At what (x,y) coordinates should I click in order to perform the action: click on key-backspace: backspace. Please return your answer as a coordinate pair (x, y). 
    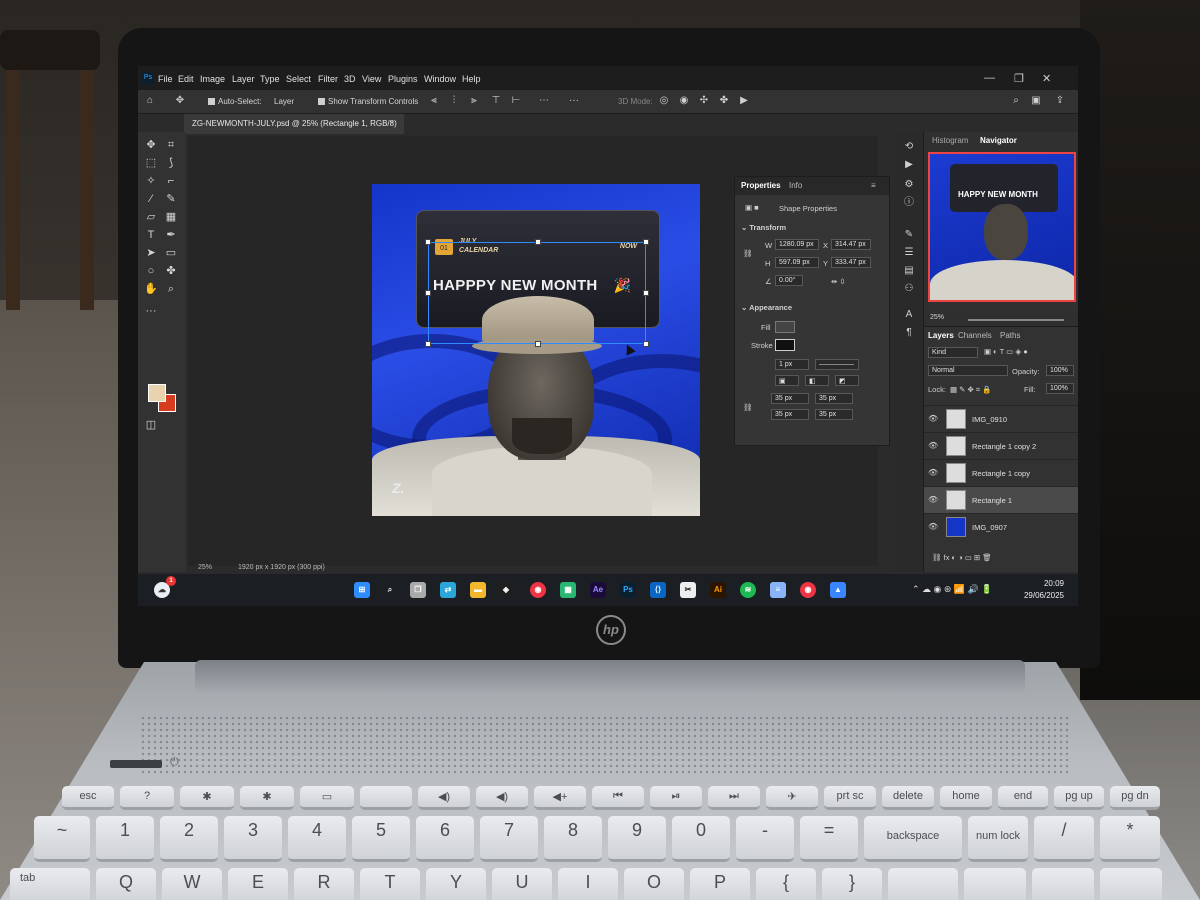
    Looking at the image, I should click on (913, 839).